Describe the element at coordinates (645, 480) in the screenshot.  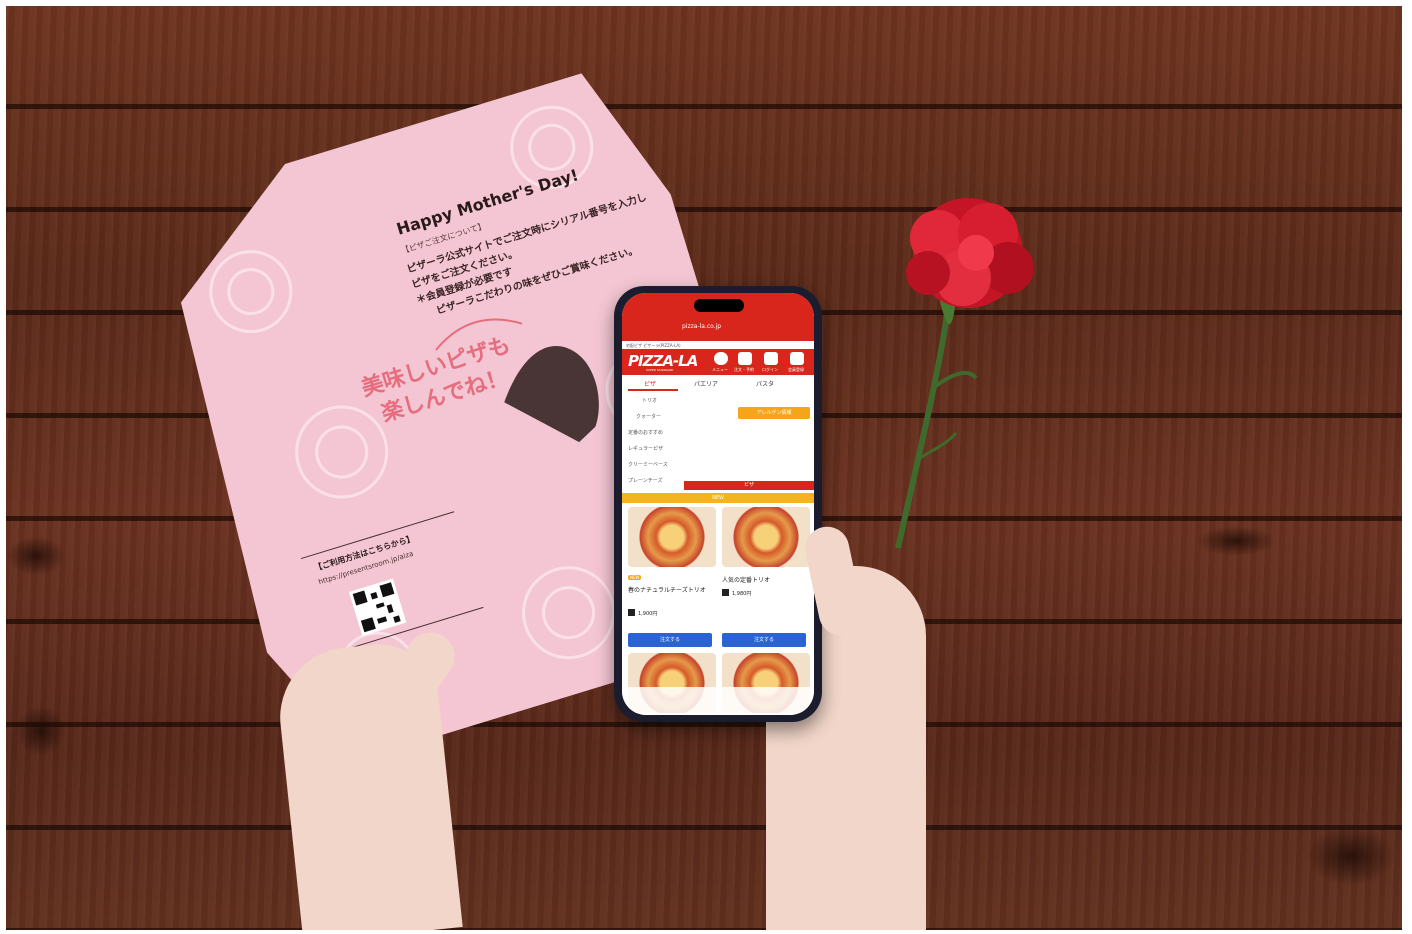
I see `submenu-item: プレーンチーズ` at that location.